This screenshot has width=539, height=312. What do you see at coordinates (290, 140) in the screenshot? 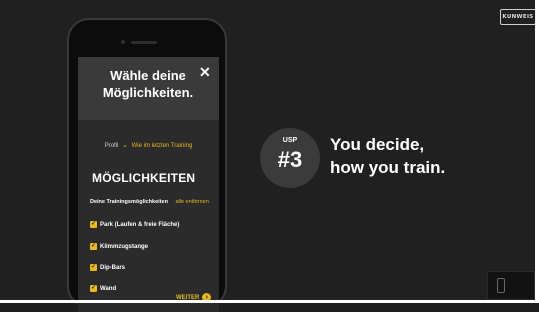
I see `usp-label: USP` at bounding box center [290, 140].